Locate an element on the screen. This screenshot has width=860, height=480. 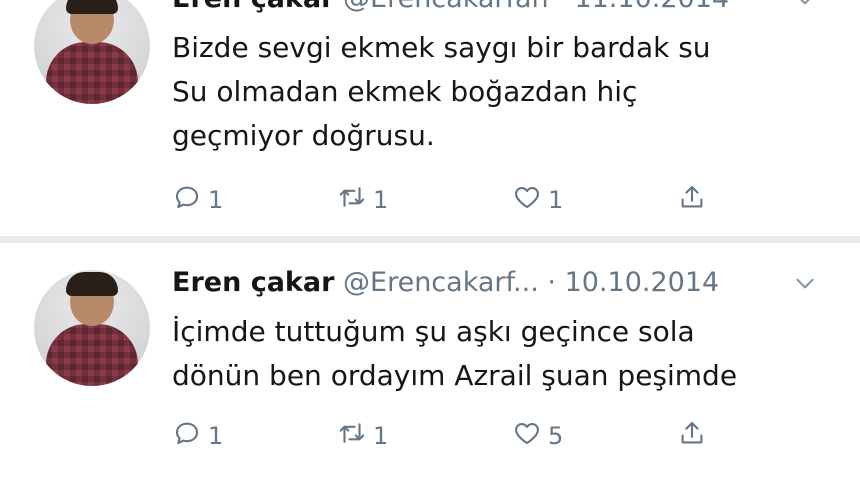
tweet-date: 11.10.2014 is located at coordinates (651, 7).